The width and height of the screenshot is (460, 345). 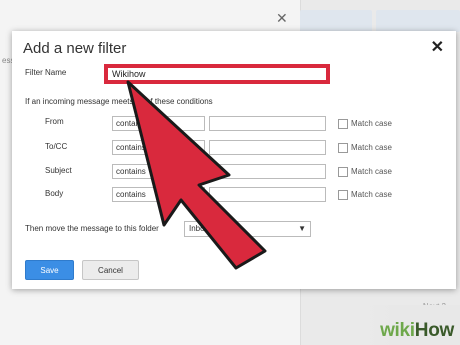 I want to click on body-match-case-label: Match case, so click(x=371, y=194).